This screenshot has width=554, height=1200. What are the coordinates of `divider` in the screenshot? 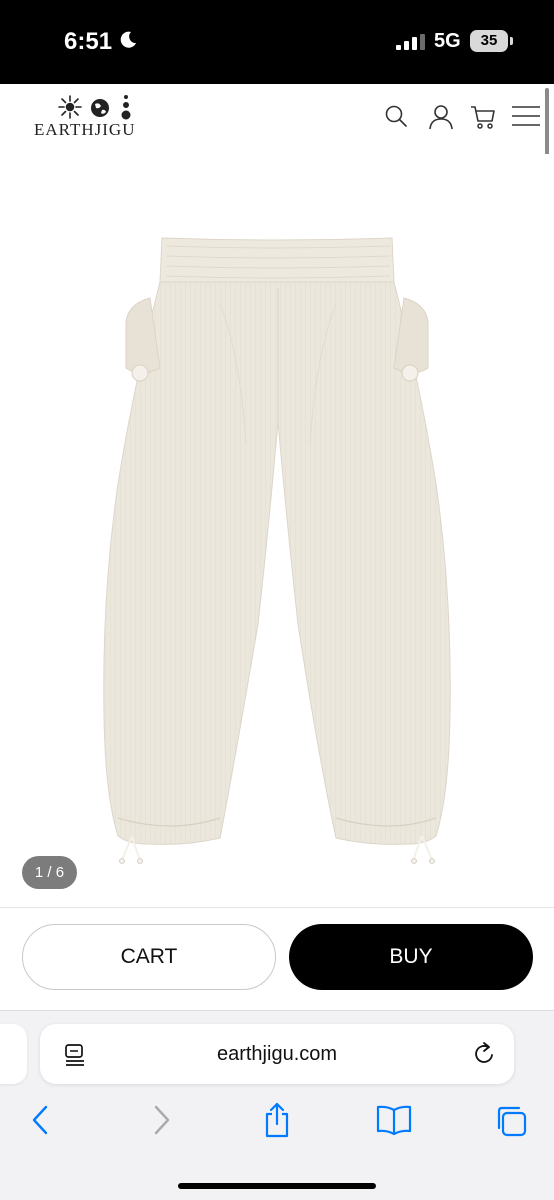 It's located at (277, 907).